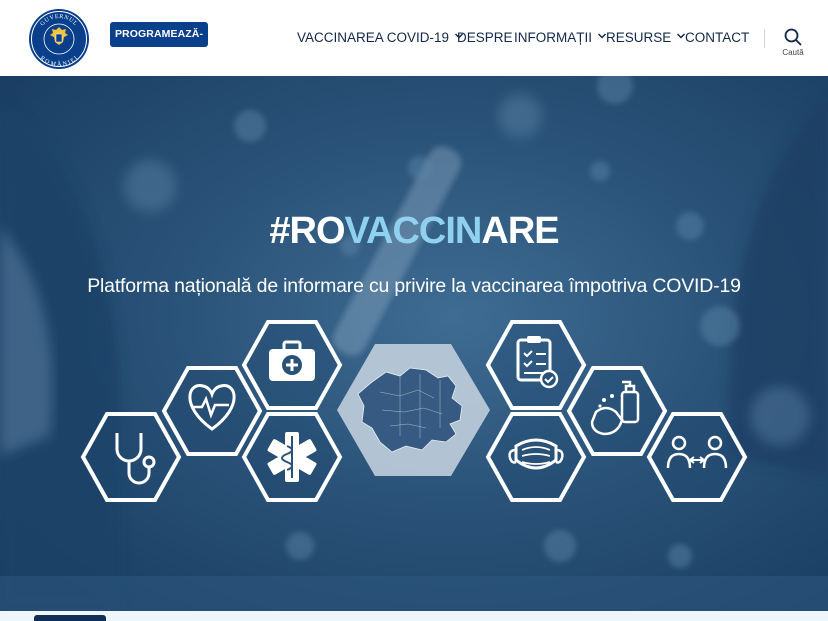 The height and width of the screenshot is (621, 828). What do you see at coordinates (414, 616) in the screenshot?
I see `content-strip` at bounding box center [414, 616].